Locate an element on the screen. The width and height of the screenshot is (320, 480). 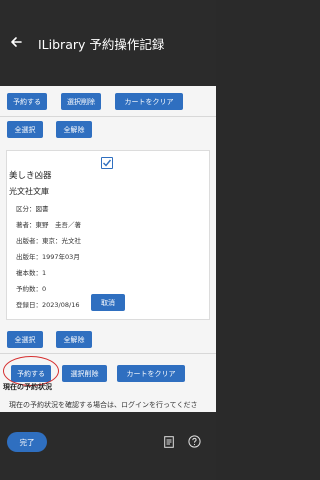
book-field-copies: 複本数：1 is located at coordinates (31, 273).